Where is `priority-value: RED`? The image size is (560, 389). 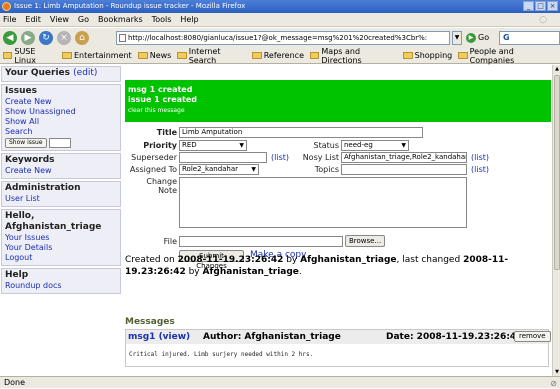 priority-value: RED is located at coordinates (189, 145).